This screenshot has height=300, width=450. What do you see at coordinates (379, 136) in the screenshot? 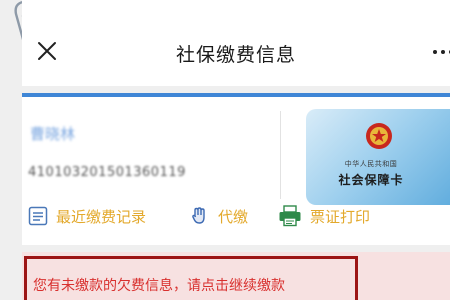
I see `national-emblem-icon` at bounding box center [379, 136].